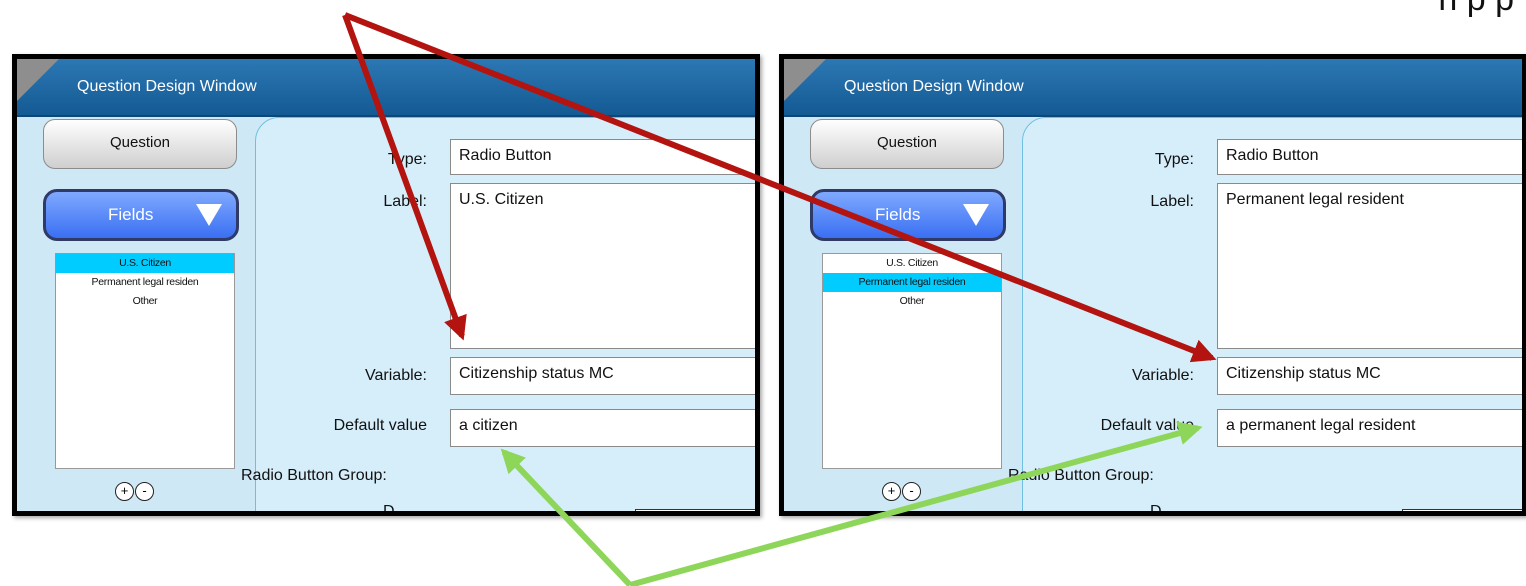  Describe the element at coordinates (1476, 9) in the screenshot. I see `top-cutoff-text: n p p` at that location.